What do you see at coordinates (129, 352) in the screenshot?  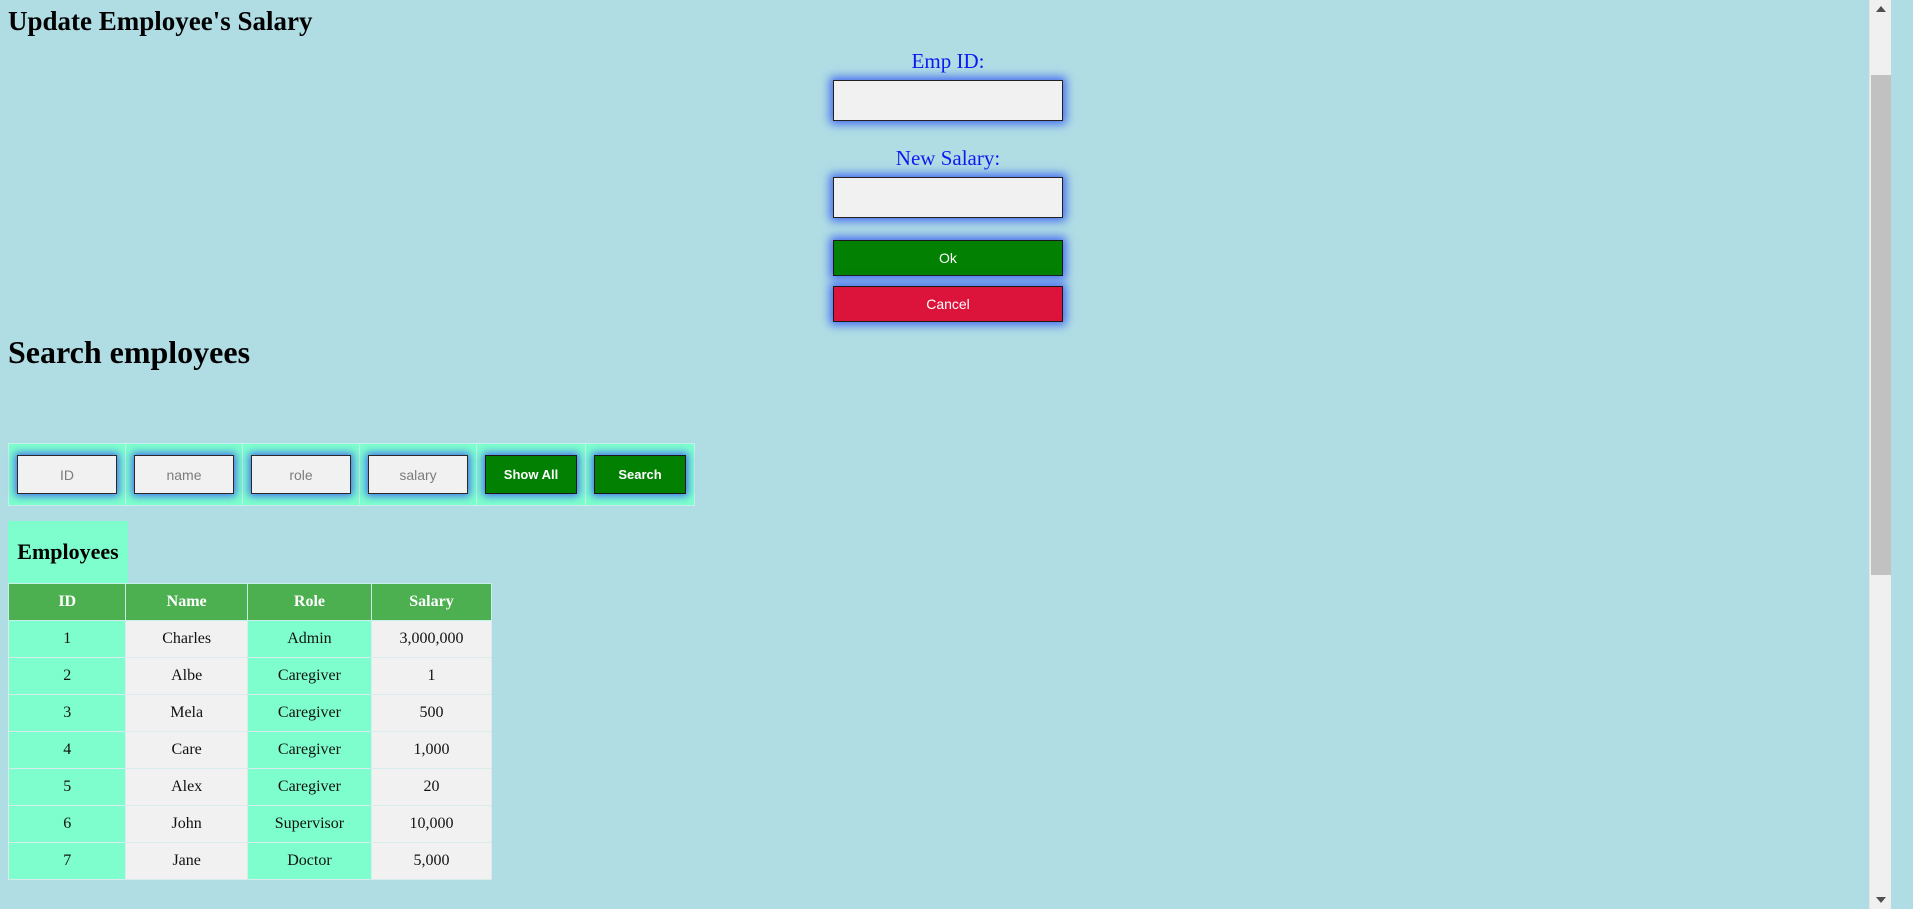 I see `page-title-search-employees: Search employees` at bounding box center [129, 352].